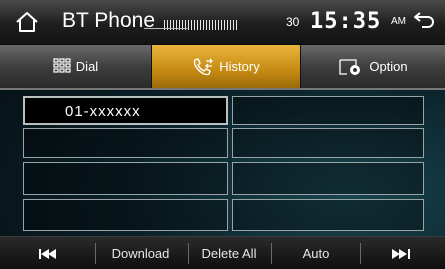 The image size is (445, 269). I want to click on tab-underline, so click(222, 89).